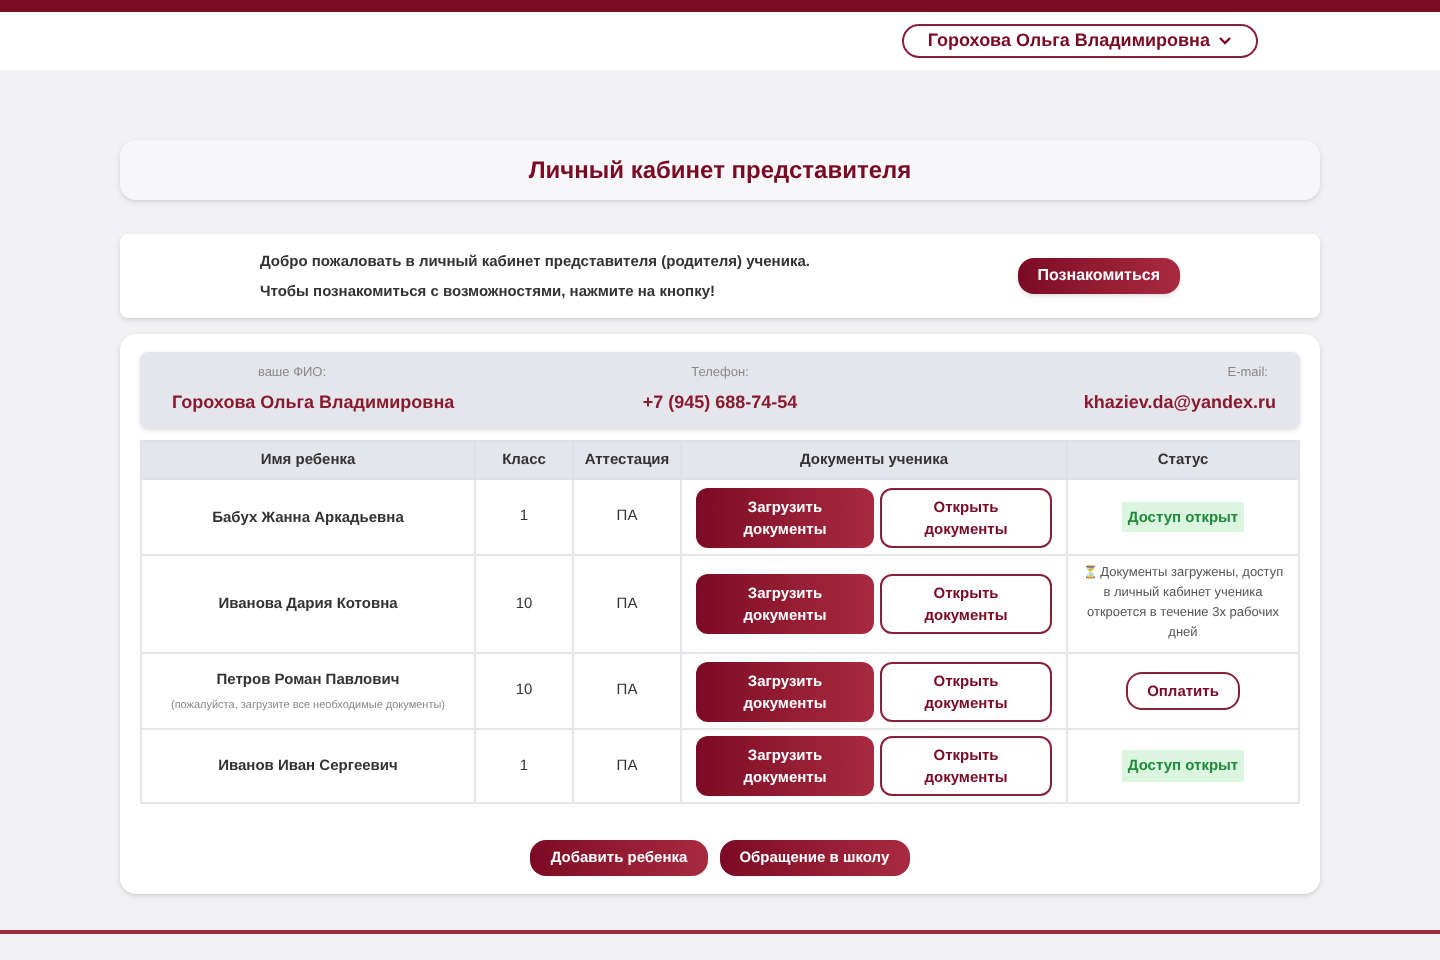 The width and height of the screenshot is (1440, 960). I want to click on chevron-icon, so click(1225, 41).